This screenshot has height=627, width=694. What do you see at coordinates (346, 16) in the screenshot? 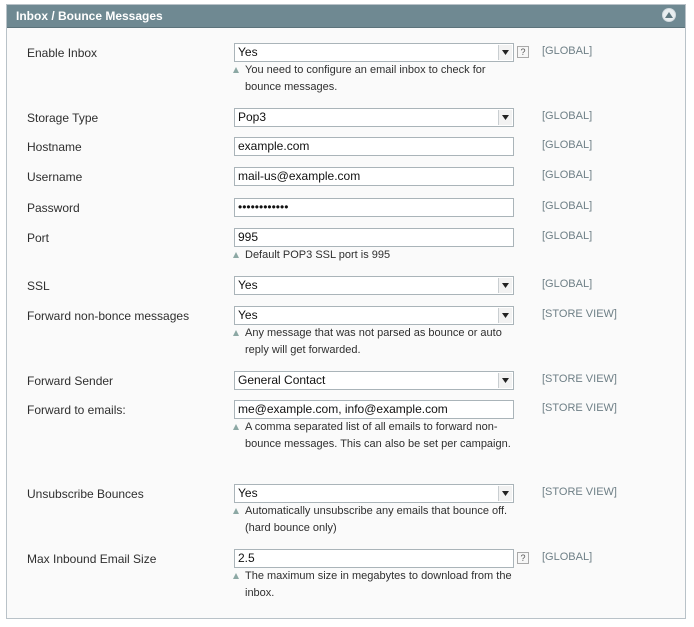
I see `panel-header: Inbox / Bounce Messages` at bounding box center [346, 16].